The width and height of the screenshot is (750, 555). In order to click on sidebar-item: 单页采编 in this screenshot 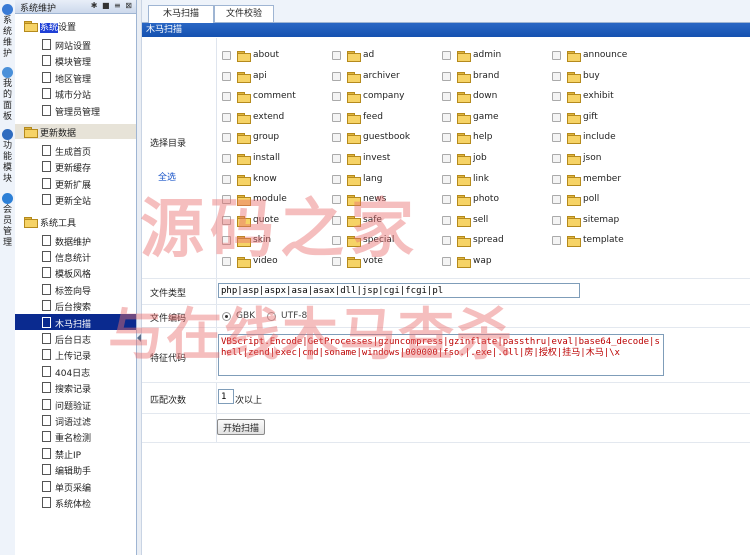, I will do `click(75, 486)`.